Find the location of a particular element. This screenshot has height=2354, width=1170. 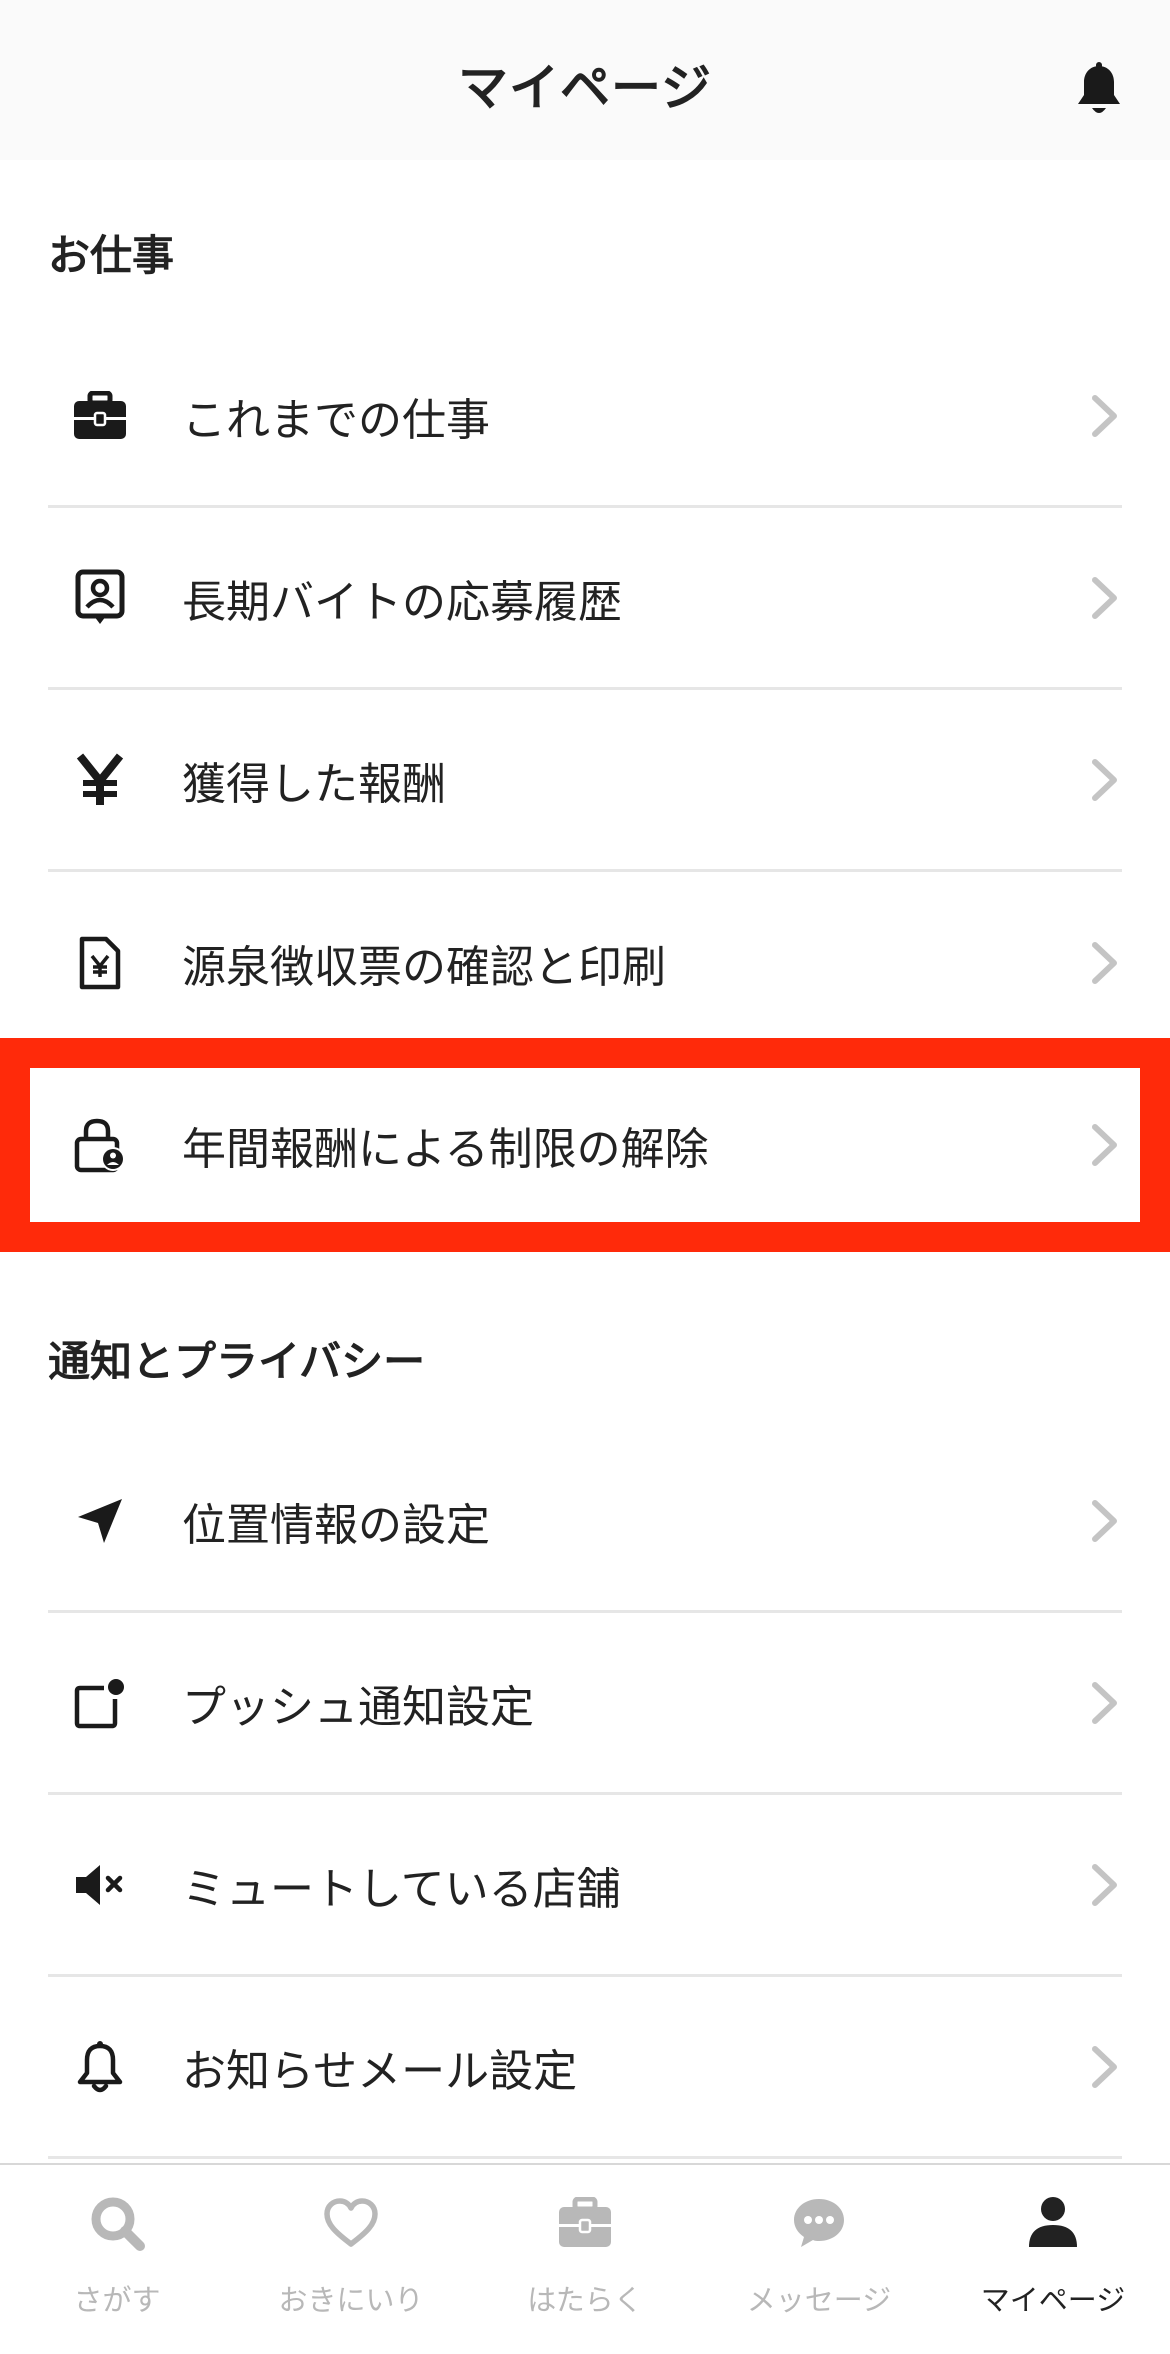

menu-item-label: 獲得した報酬 is located at coordinates (314, 784).